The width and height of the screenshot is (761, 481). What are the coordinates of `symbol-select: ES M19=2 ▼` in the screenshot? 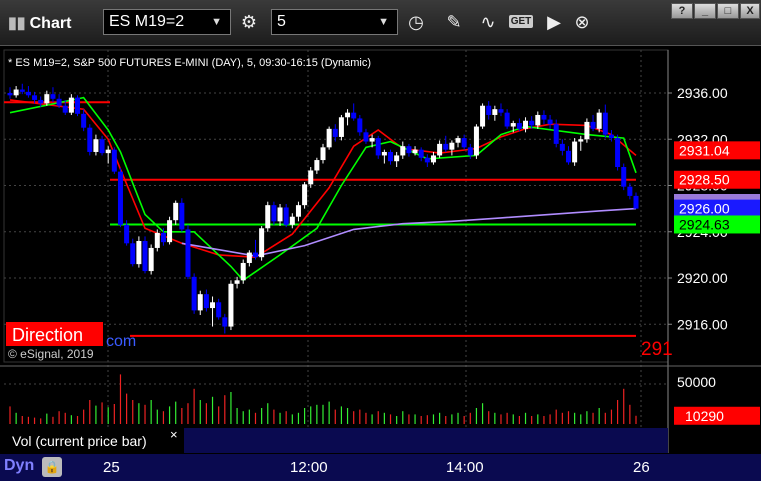 It's located at (167, 22).